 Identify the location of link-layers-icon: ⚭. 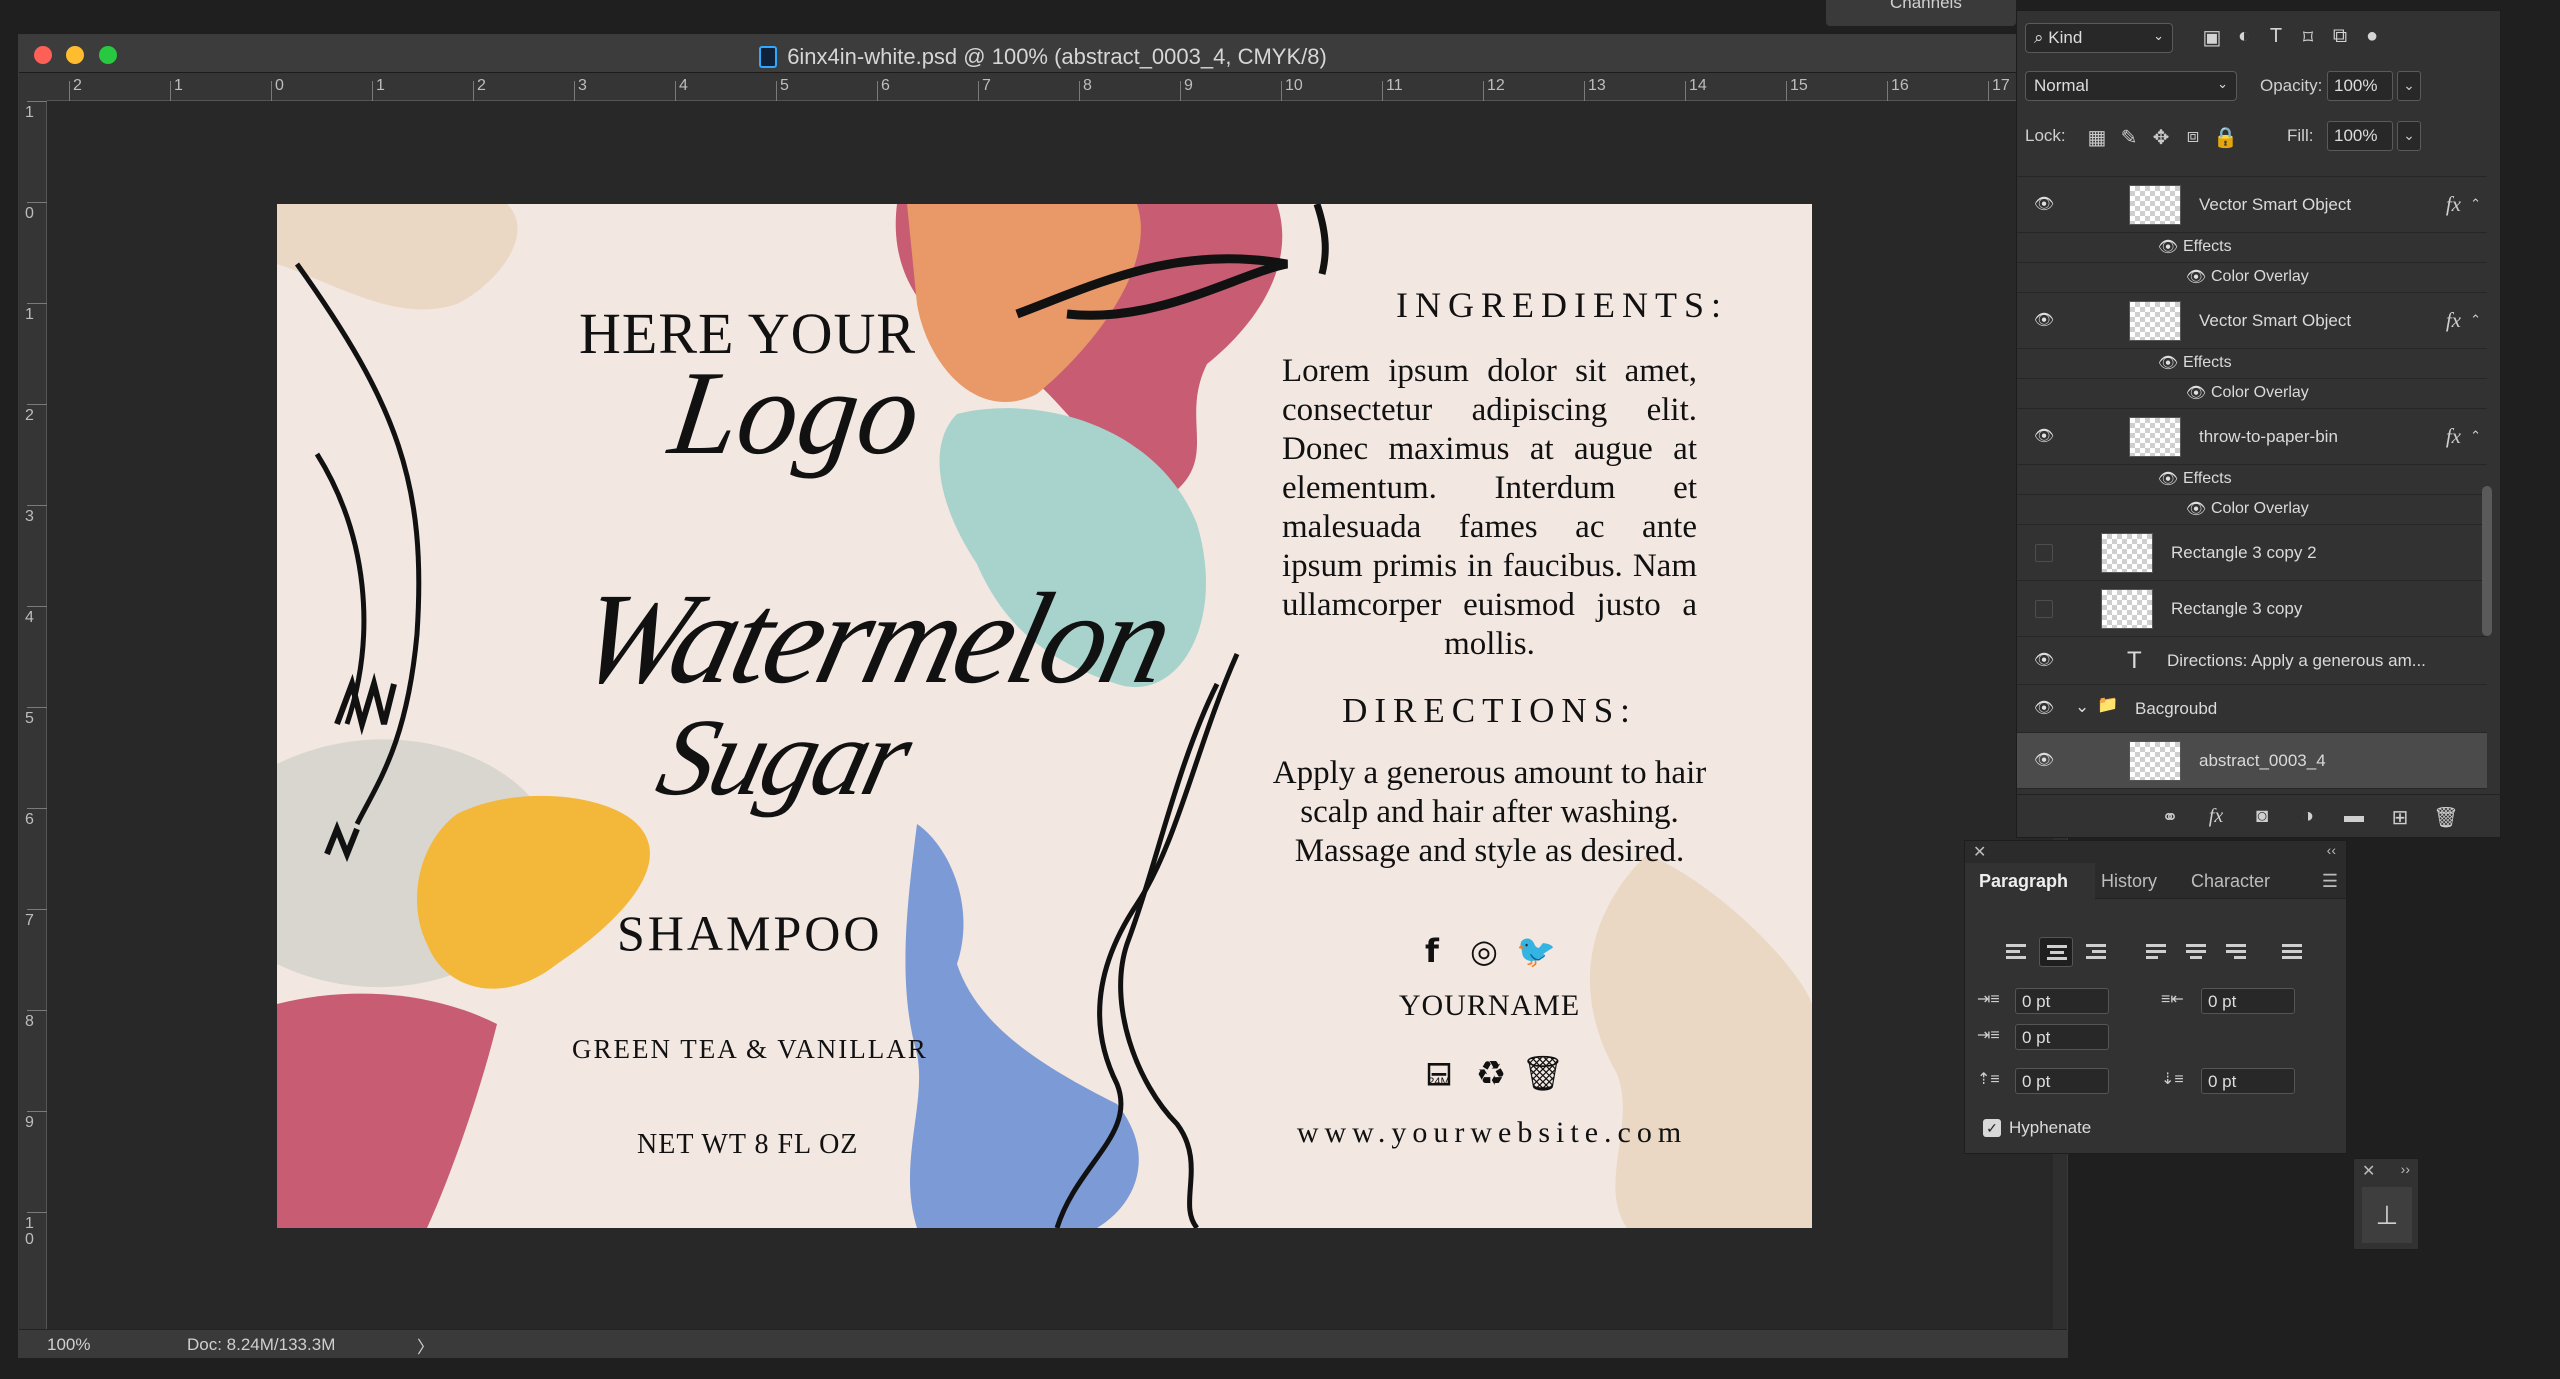
(2170, 817).